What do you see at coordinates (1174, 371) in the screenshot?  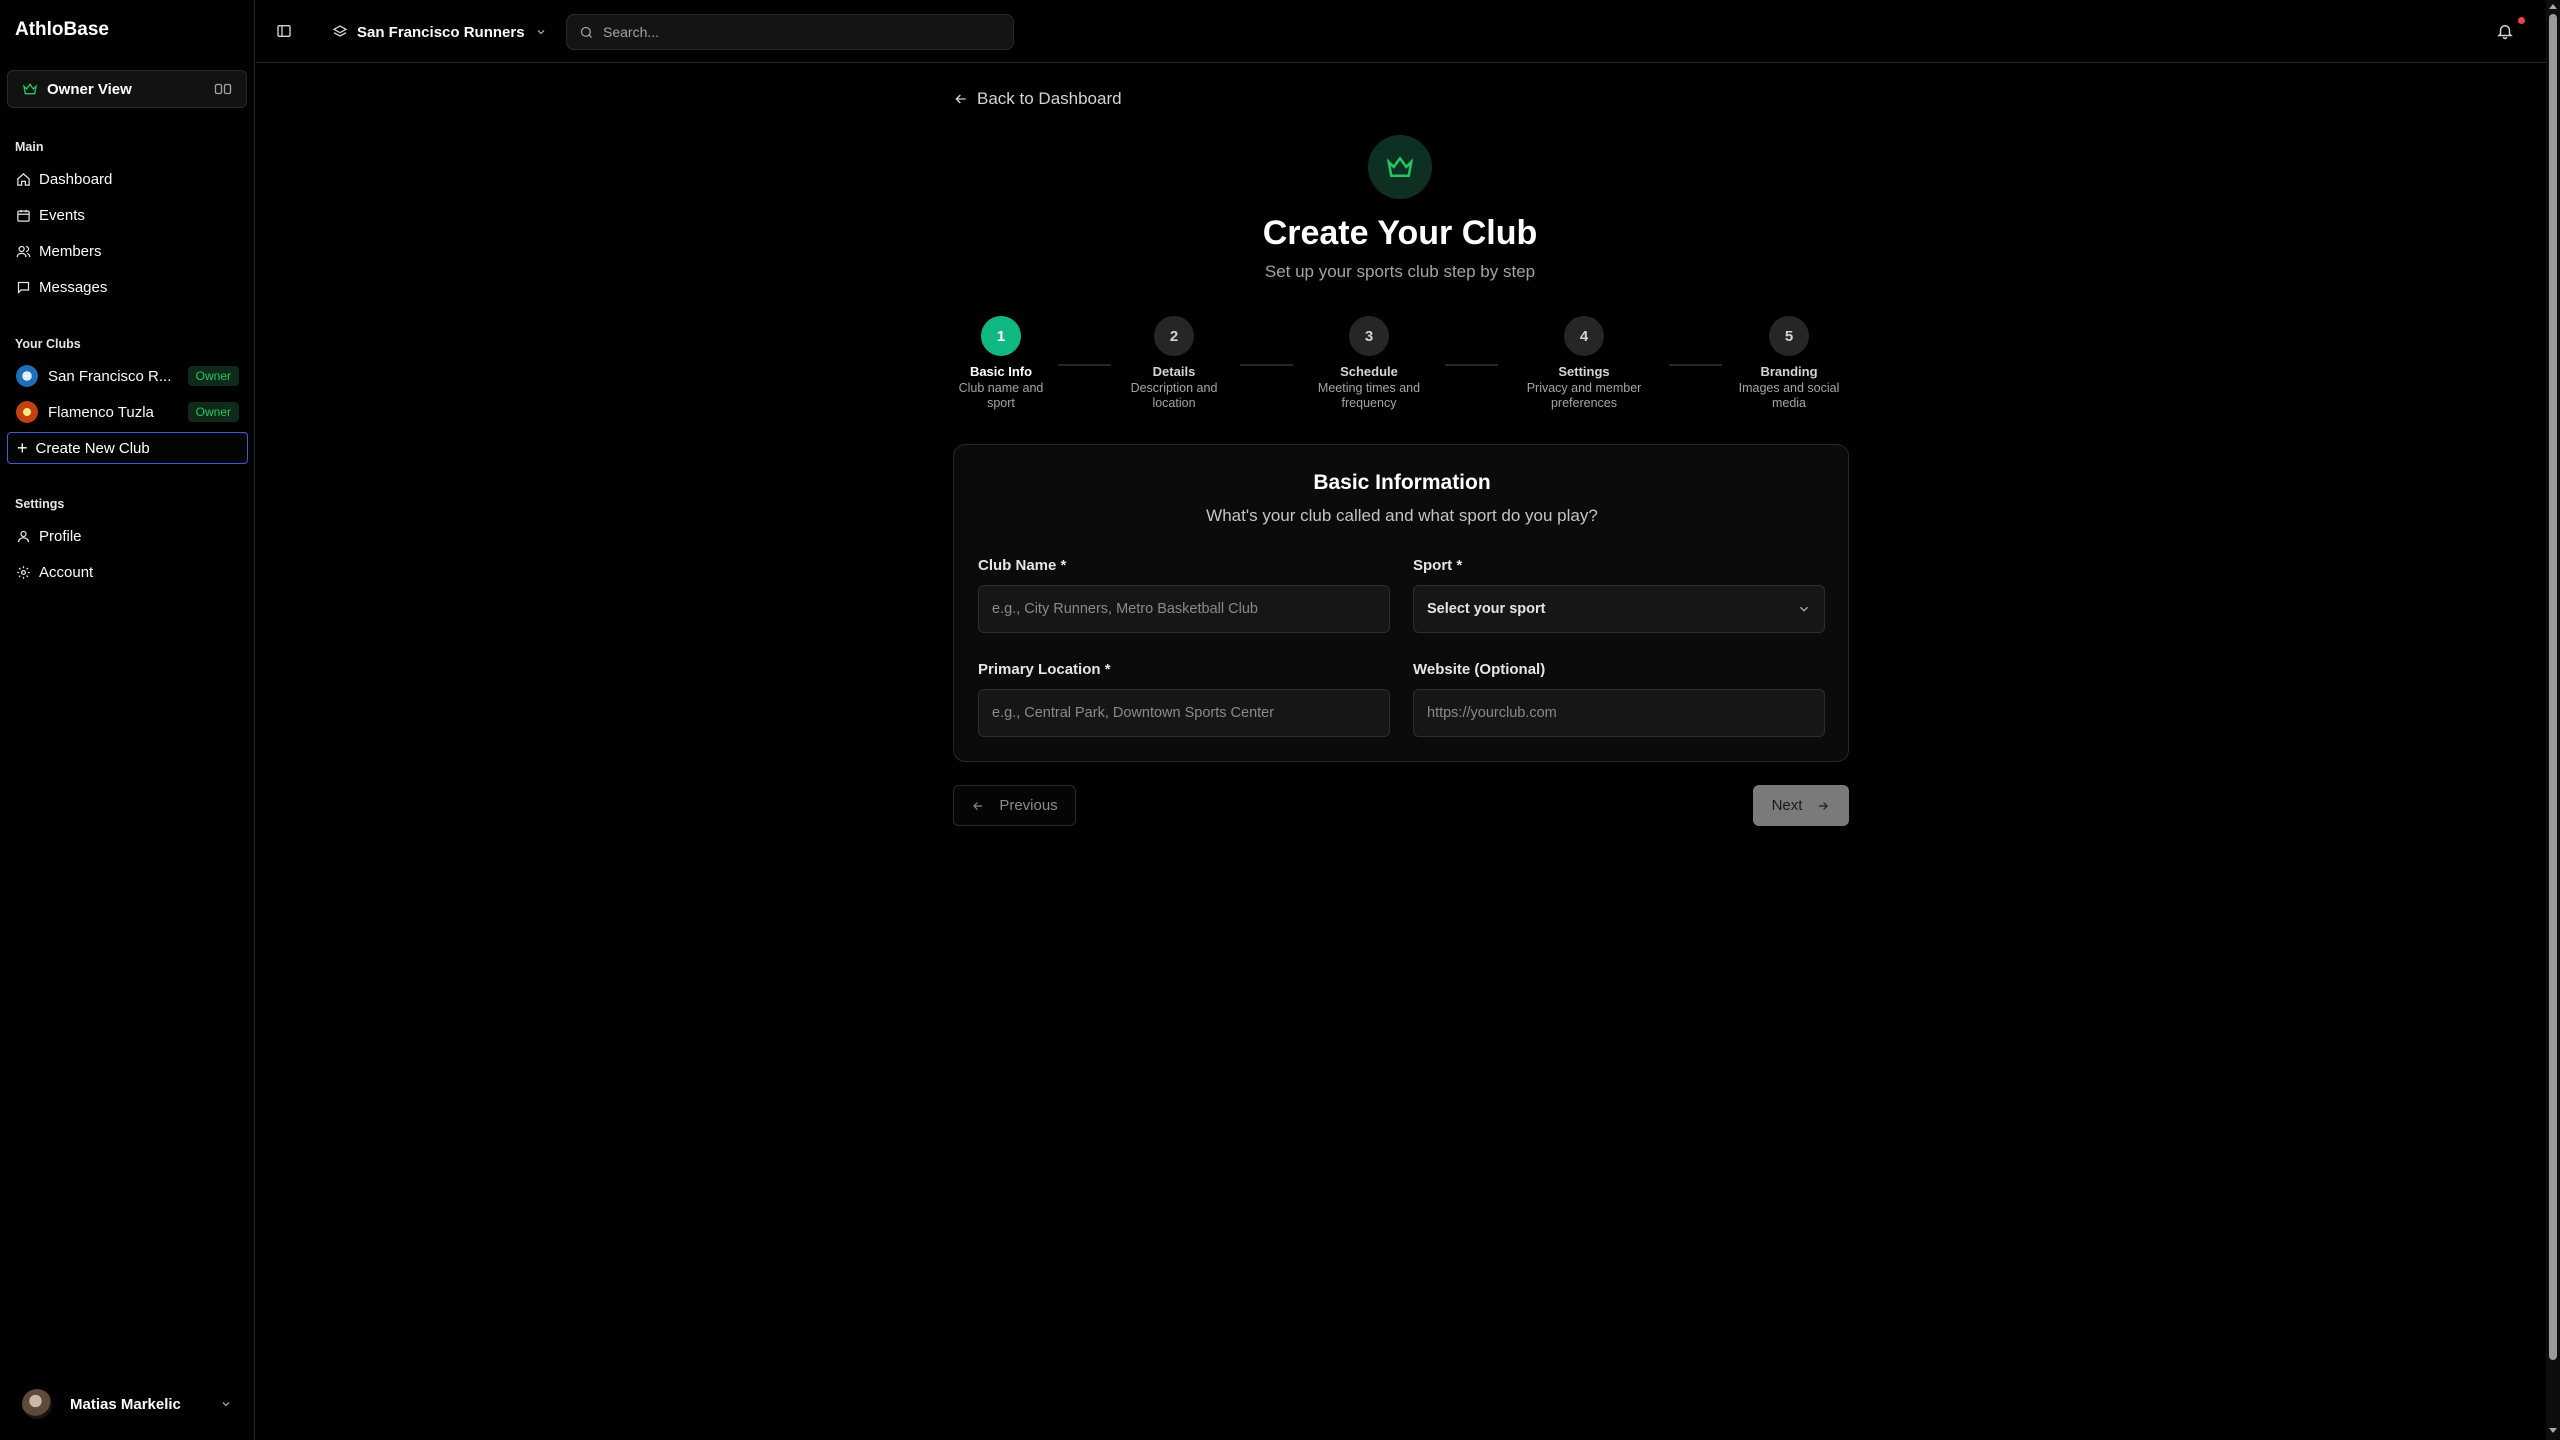 I see `step-title: Details` at bounding box center [1174, 371].